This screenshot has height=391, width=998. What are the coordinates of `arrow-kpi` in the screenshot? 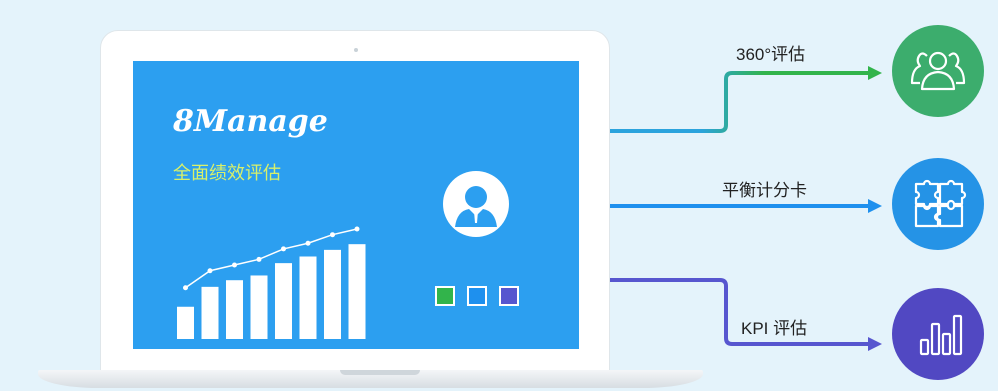 It's located at (875, 344).